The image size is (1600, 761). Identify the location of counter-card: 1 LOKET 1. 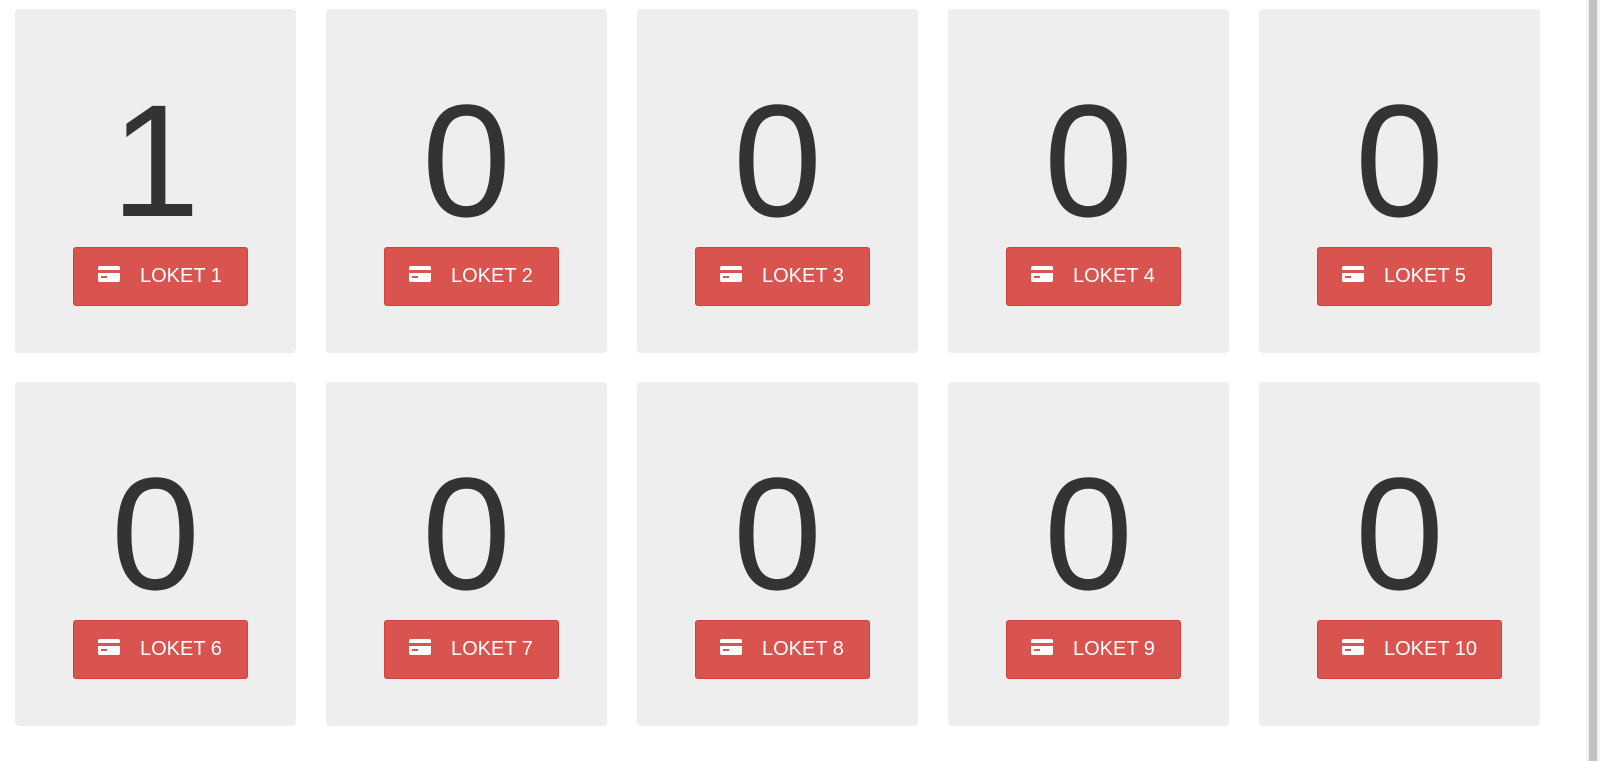
(155, 181).